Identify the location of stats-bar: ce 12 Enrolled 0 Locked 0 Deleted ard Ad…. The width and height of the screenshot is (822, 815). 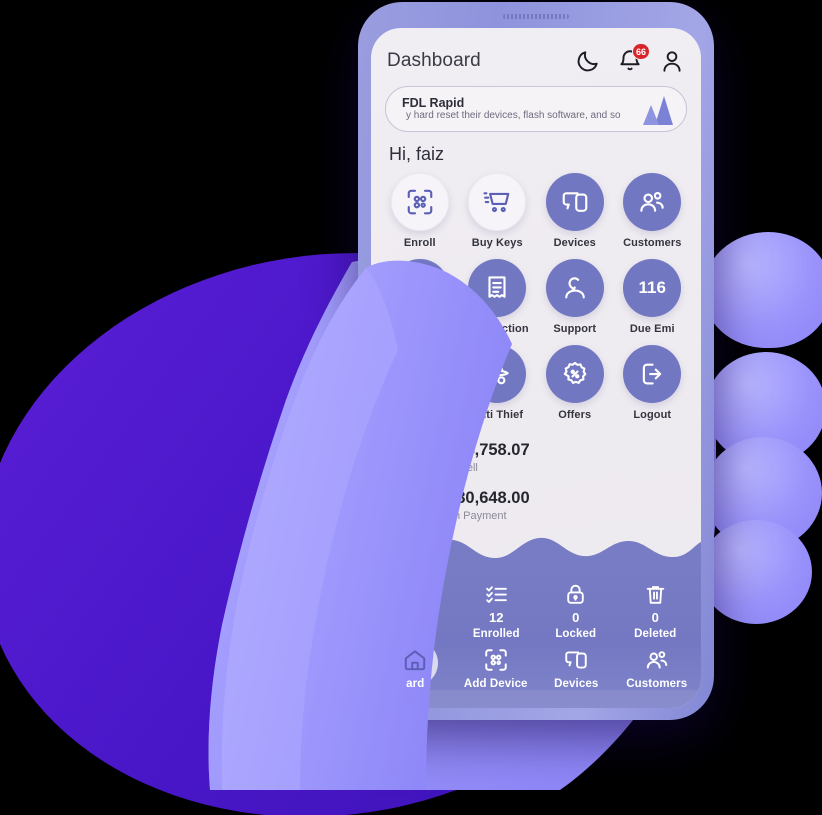
(536, 636).